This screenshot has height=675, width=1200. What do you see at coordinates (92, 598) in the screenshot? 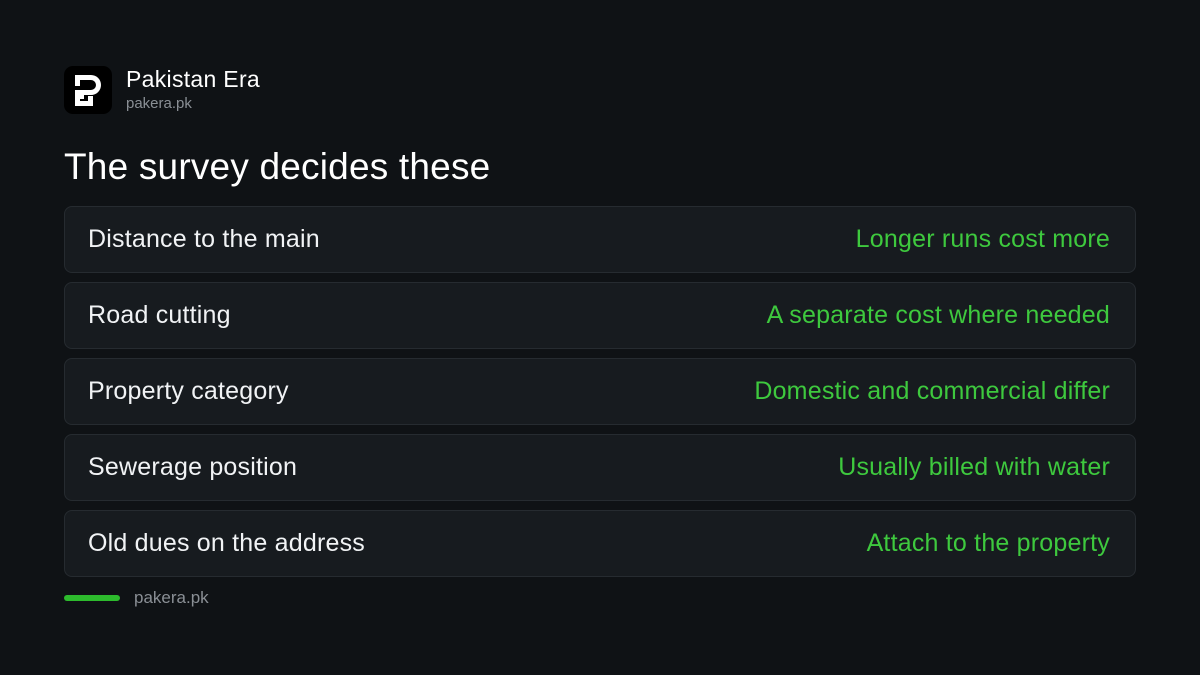
I see `accent-bar` at bounding box center [92, 598].